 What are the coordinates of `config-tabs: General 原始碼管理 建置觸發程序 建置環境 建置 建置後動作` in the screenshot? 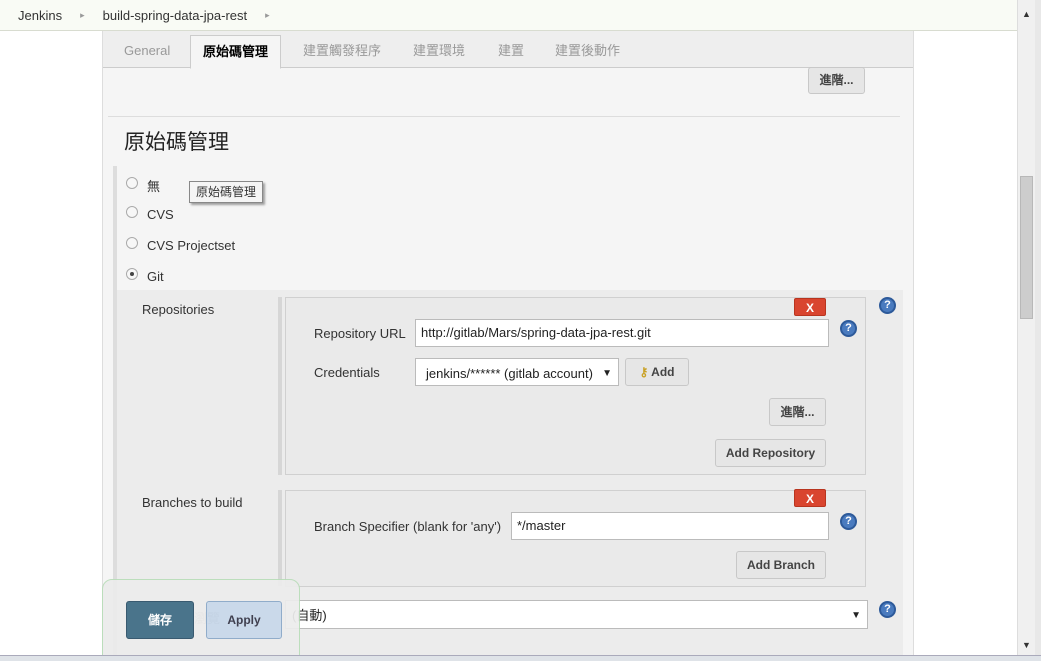 It's located at (508, 50).